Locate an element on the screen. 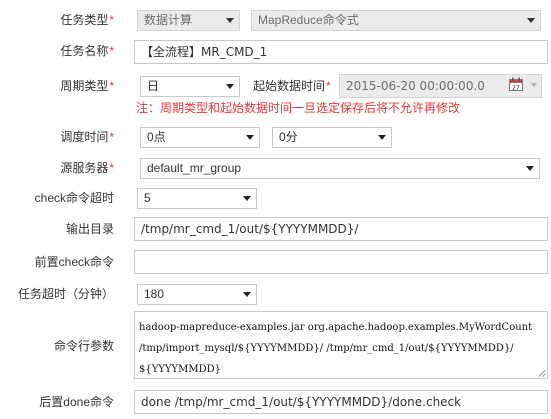 The width and height of the screenshot is (551, 419). schedule-minute-select: 0分 is located at coordinates (332, 137).